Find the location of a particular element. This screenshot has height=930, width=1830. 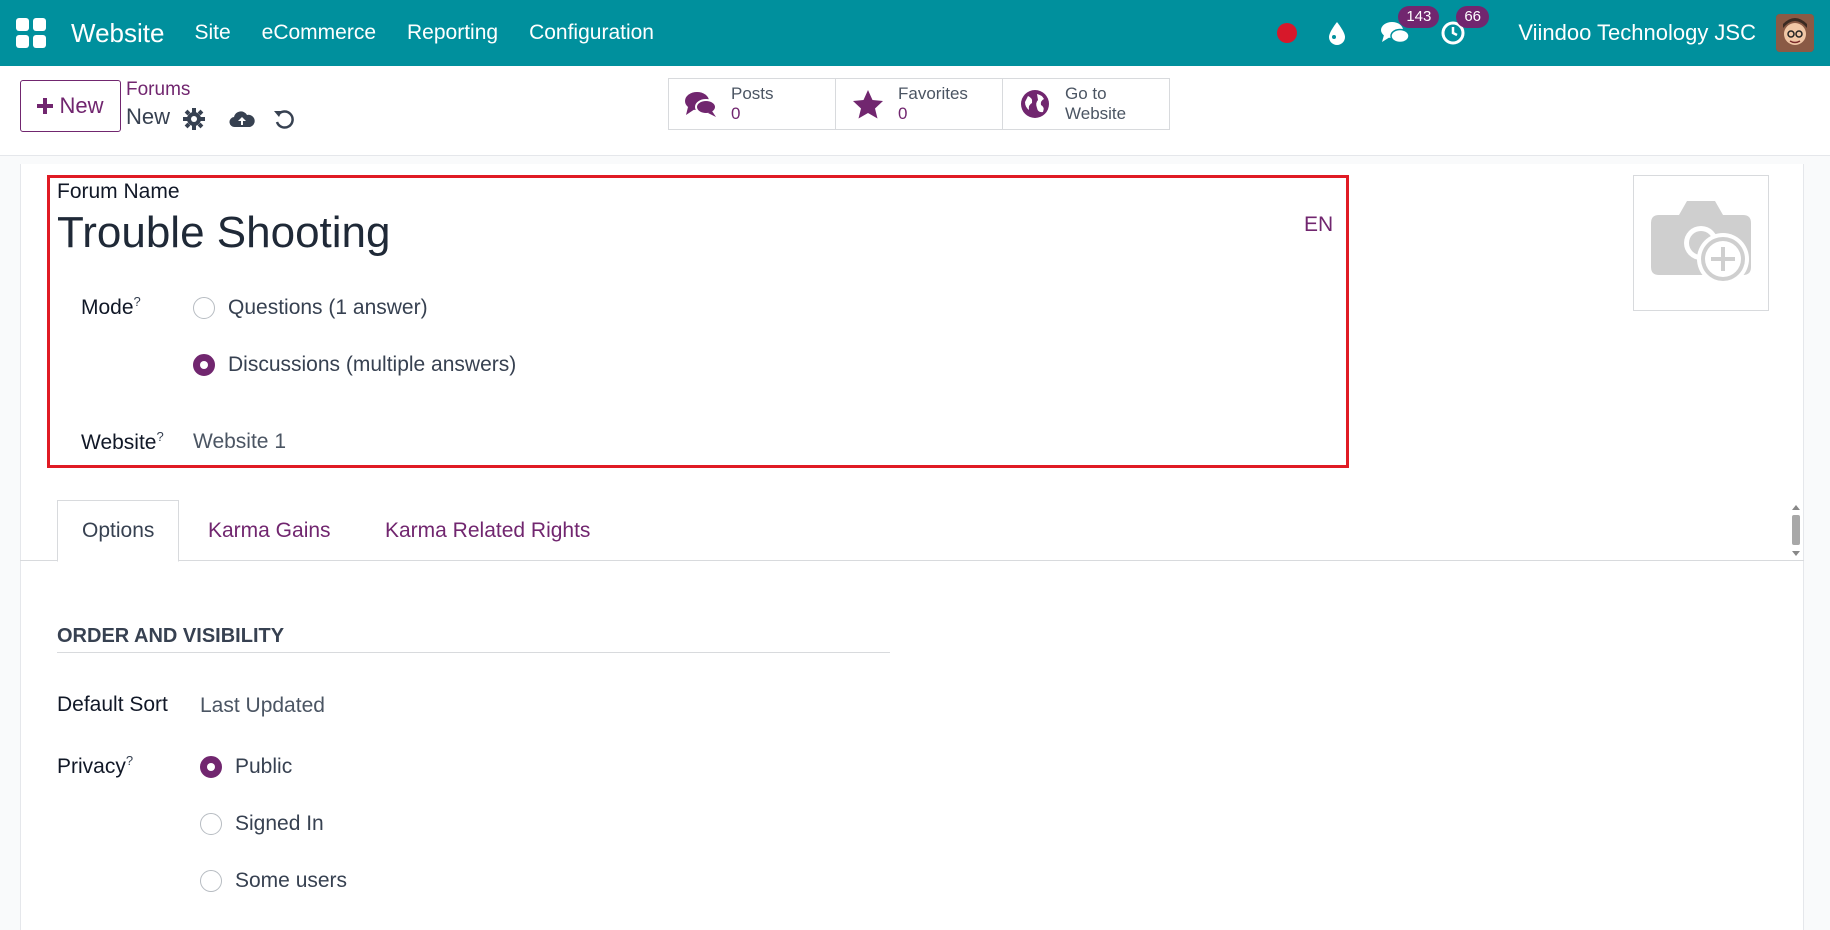

radio-signed-in is located at coordinates (211, 824).